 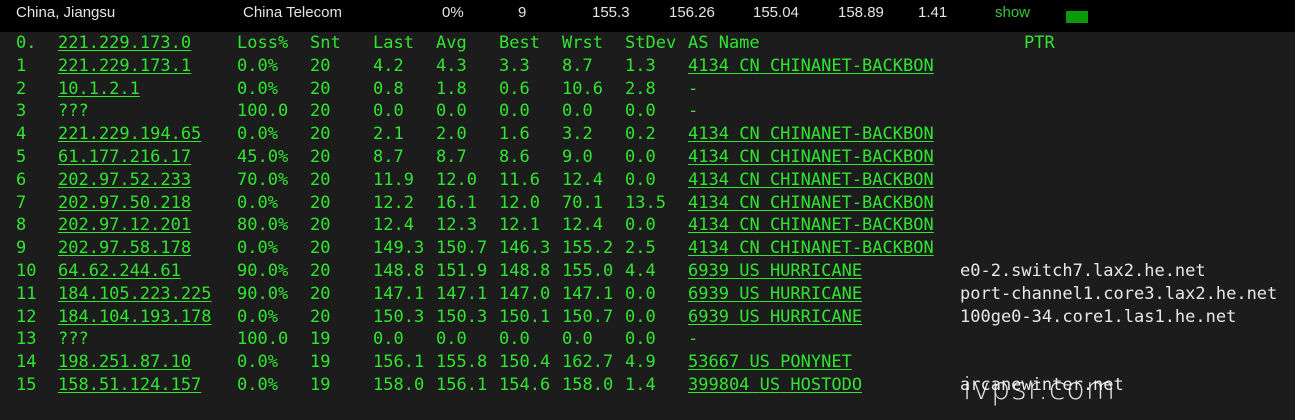 I want to click on hop-wrst: 12.4, so click(x=582, y=225).